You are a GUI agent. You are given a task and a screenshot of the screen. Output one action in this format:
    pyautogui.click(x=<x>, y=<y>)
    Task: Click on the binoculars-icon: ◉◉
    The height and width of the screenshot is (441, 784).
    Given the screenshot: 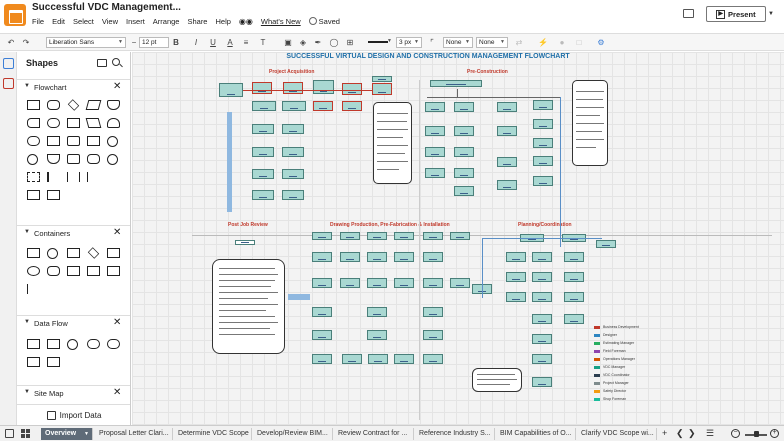 What is the action you would take?
    pyautogui.click(x=246, y=21)
    